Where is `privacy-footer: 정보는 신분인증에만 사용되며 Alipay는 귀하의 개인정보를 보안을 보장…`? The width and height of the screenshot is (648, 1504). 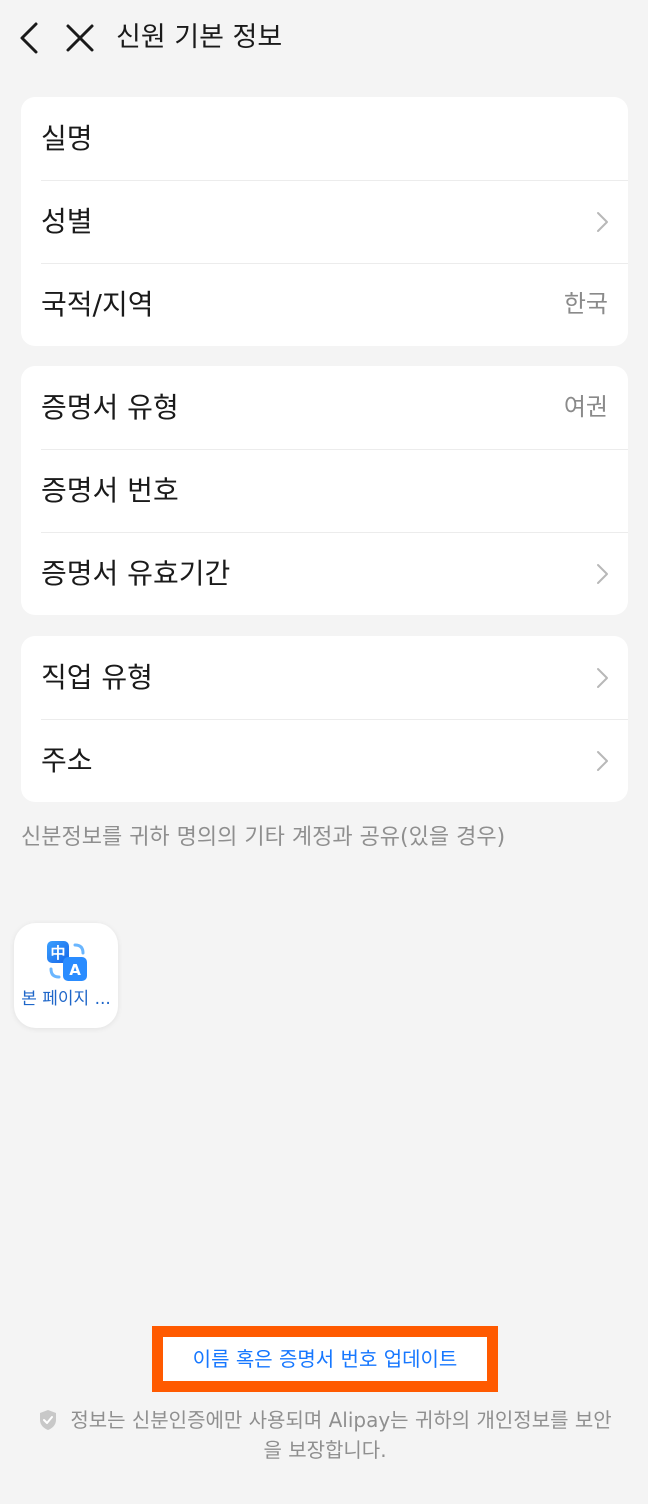 privacy-footer: 정보는 신분인증에만 사용되며 Alipay는 귀하의 개인정보를 보안을 보장… is located at coordinates (325, 1435).